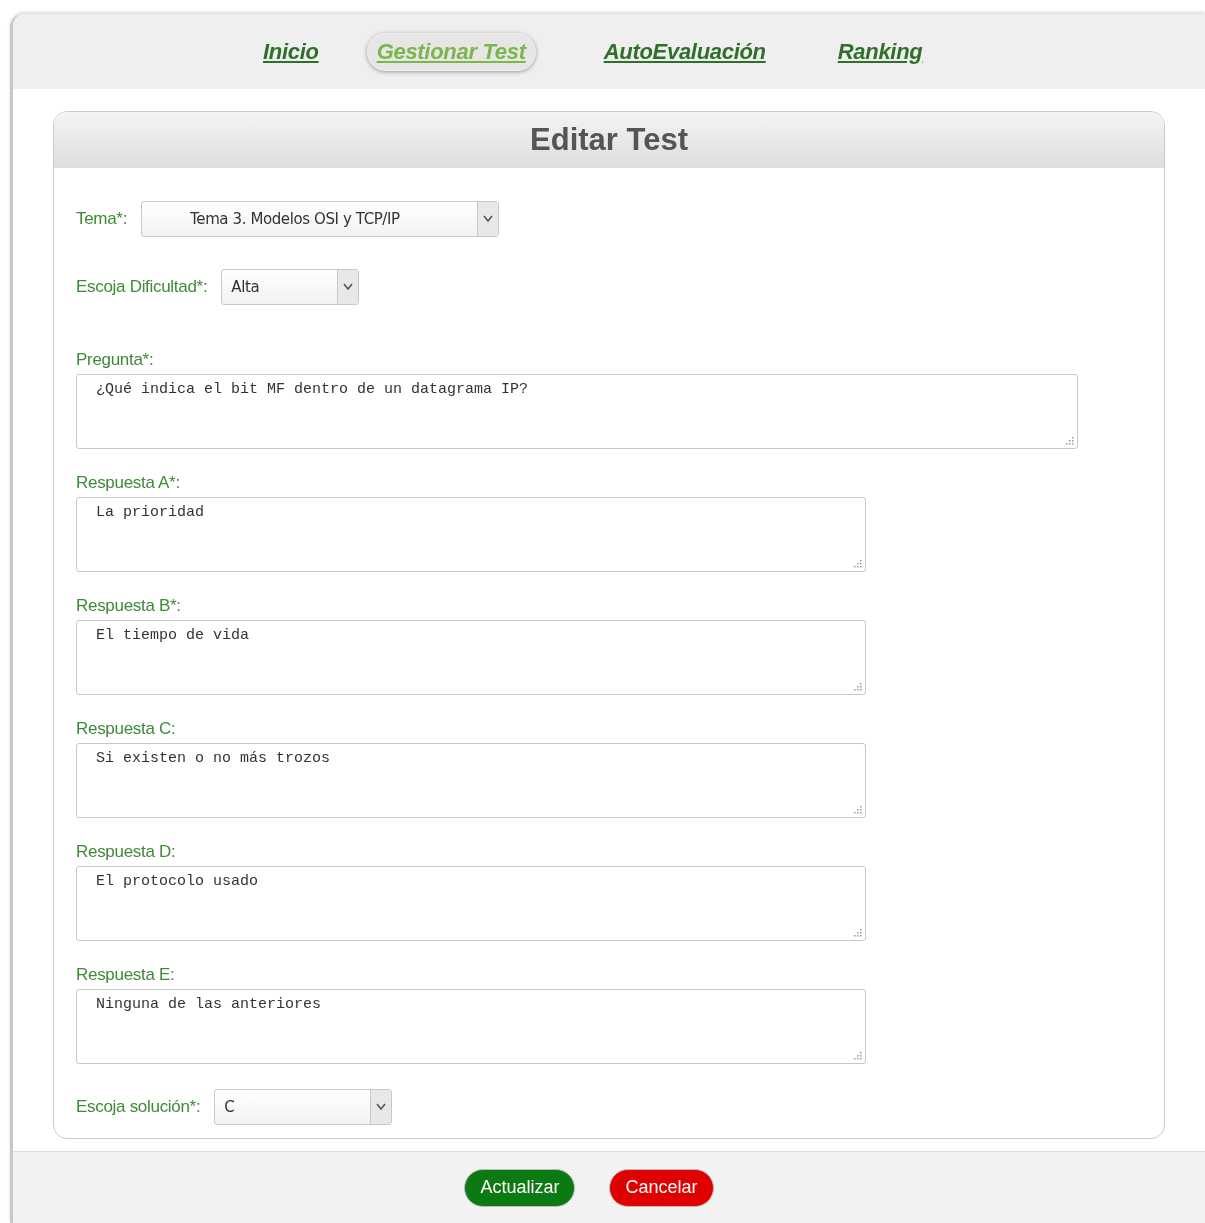 The height and width of the screenshot is (1223, 1205). Describe the element at coordinates (520, 1187) in the screenshot. I see `update-button: Actualizar` at that location.